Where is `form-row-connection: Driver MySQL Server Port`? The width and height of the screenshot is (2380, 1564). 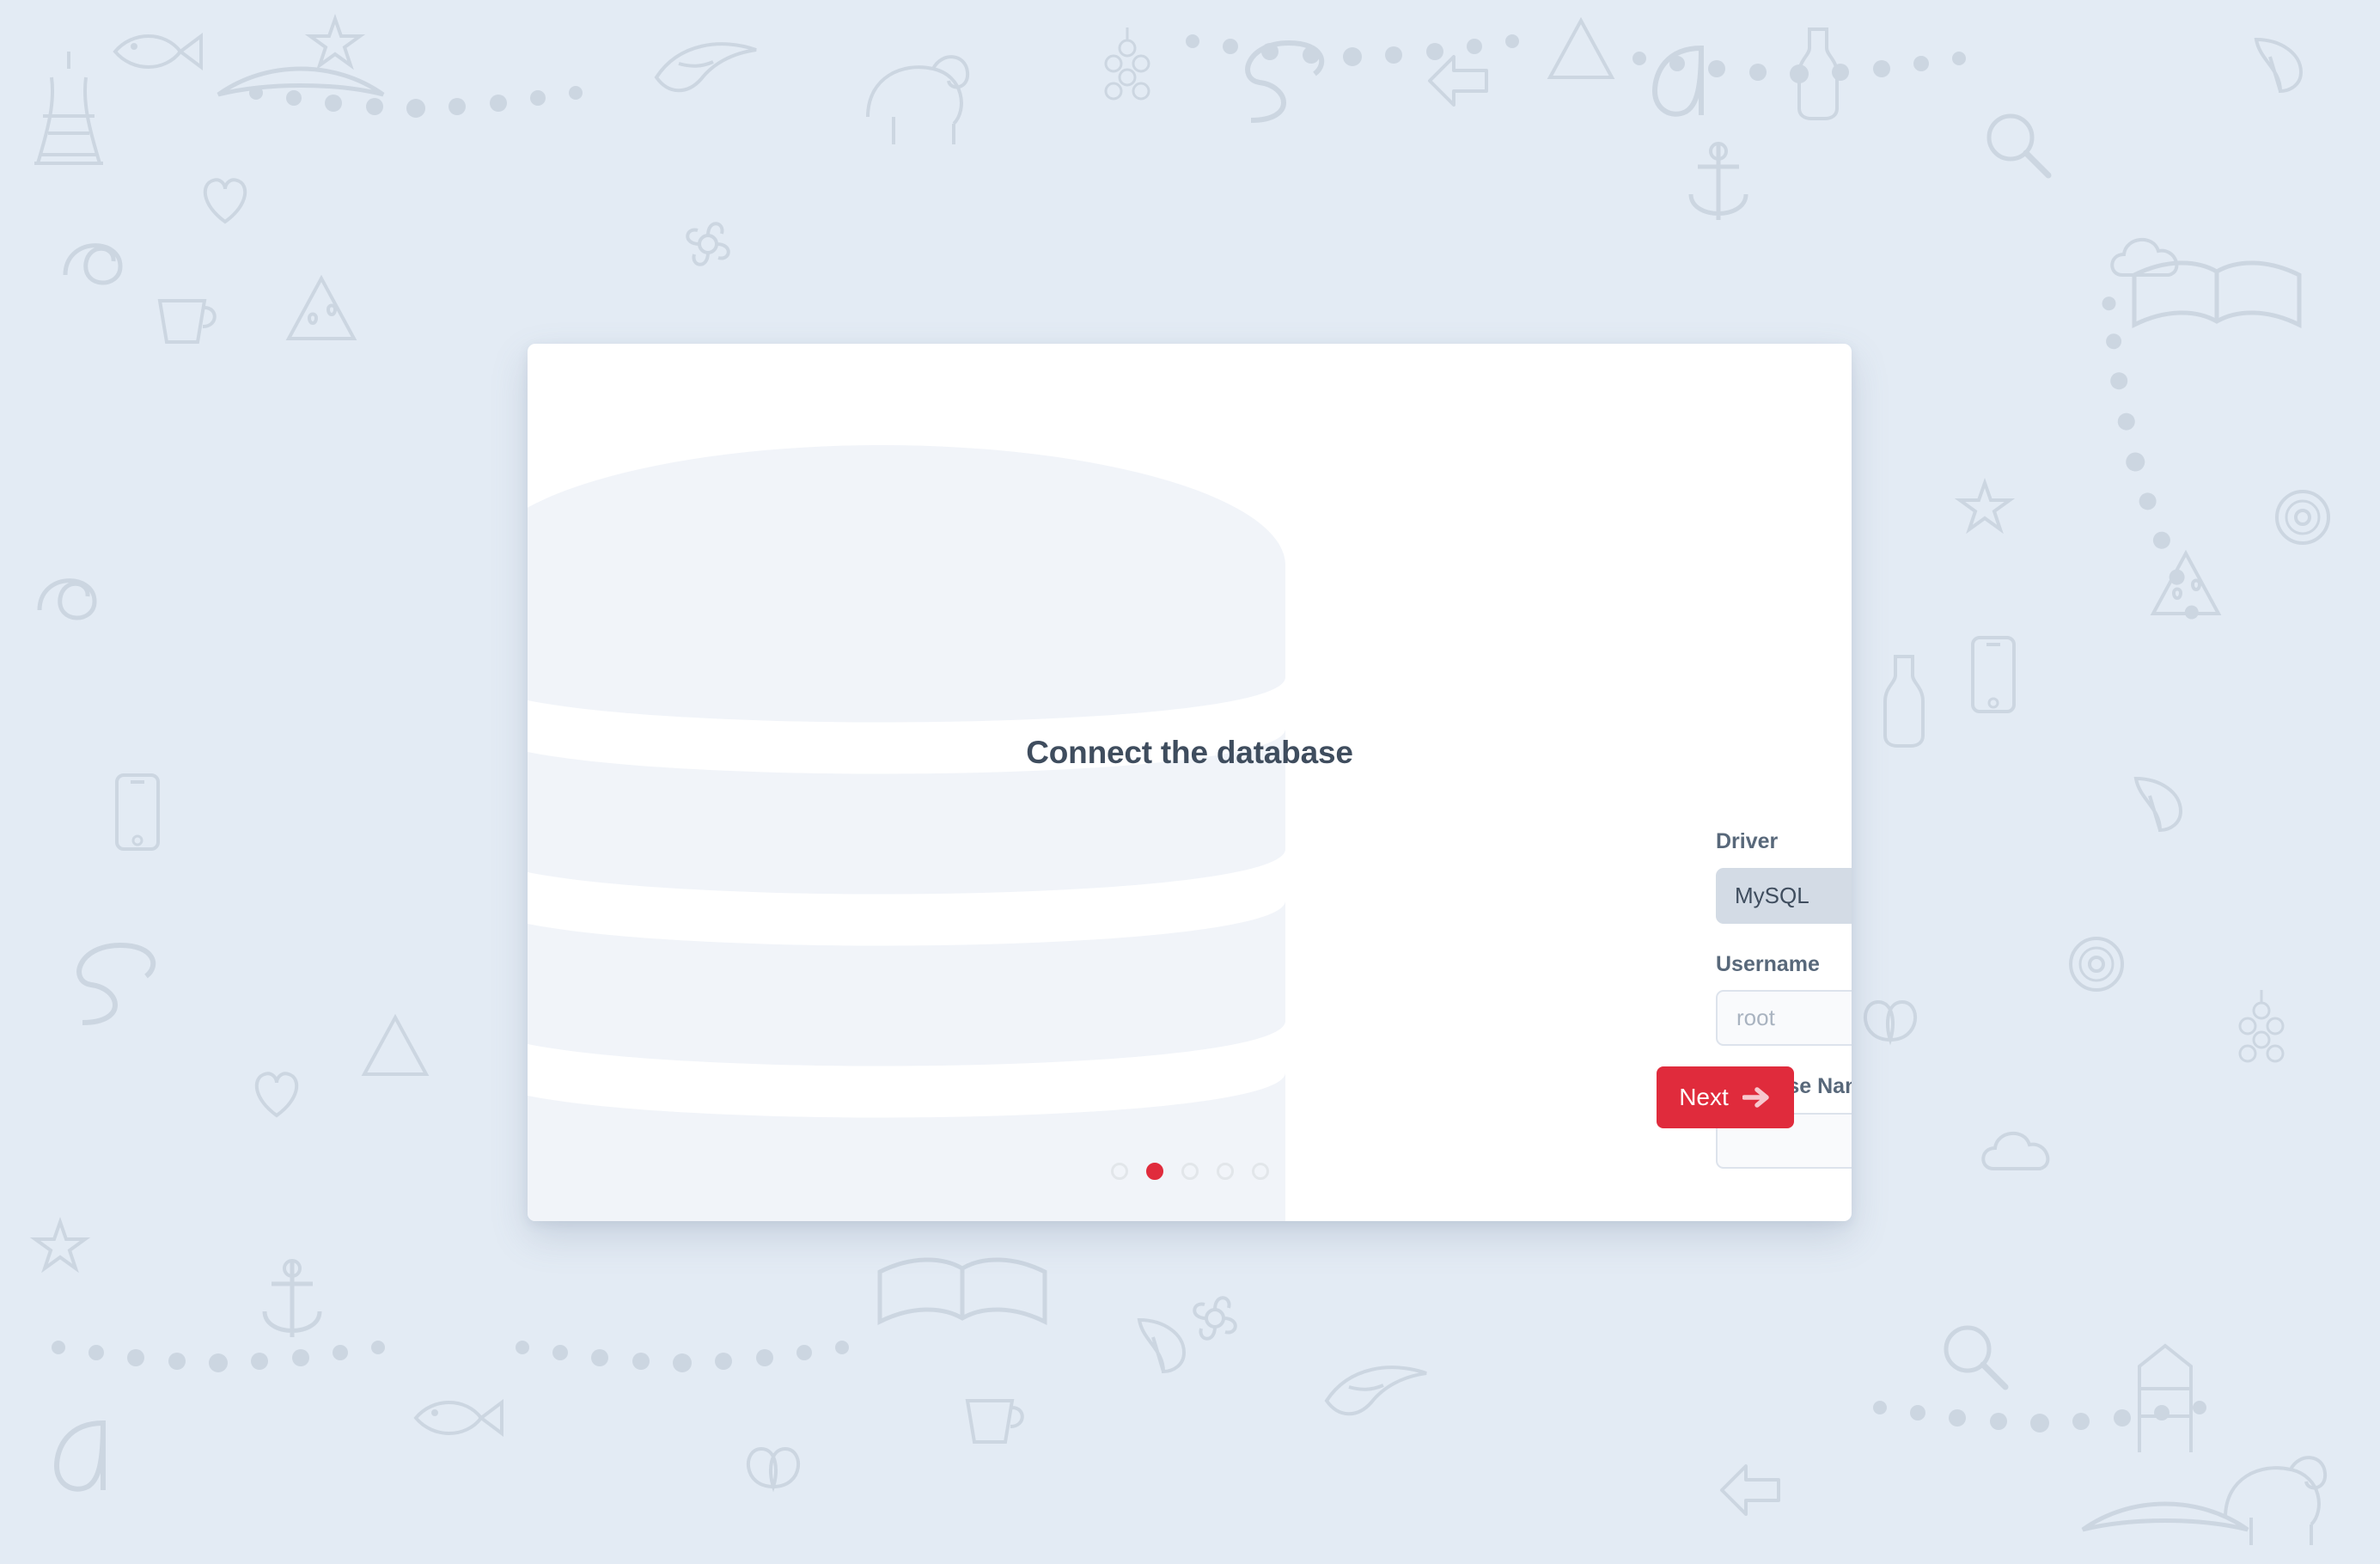 form-row-connection: Driver MySQL Server Port is located at coordinates (1784, 876).